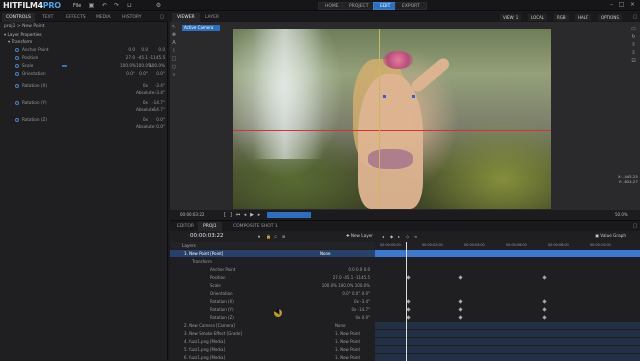  I want to click on resolution-select: HALF, so click(583, 17).